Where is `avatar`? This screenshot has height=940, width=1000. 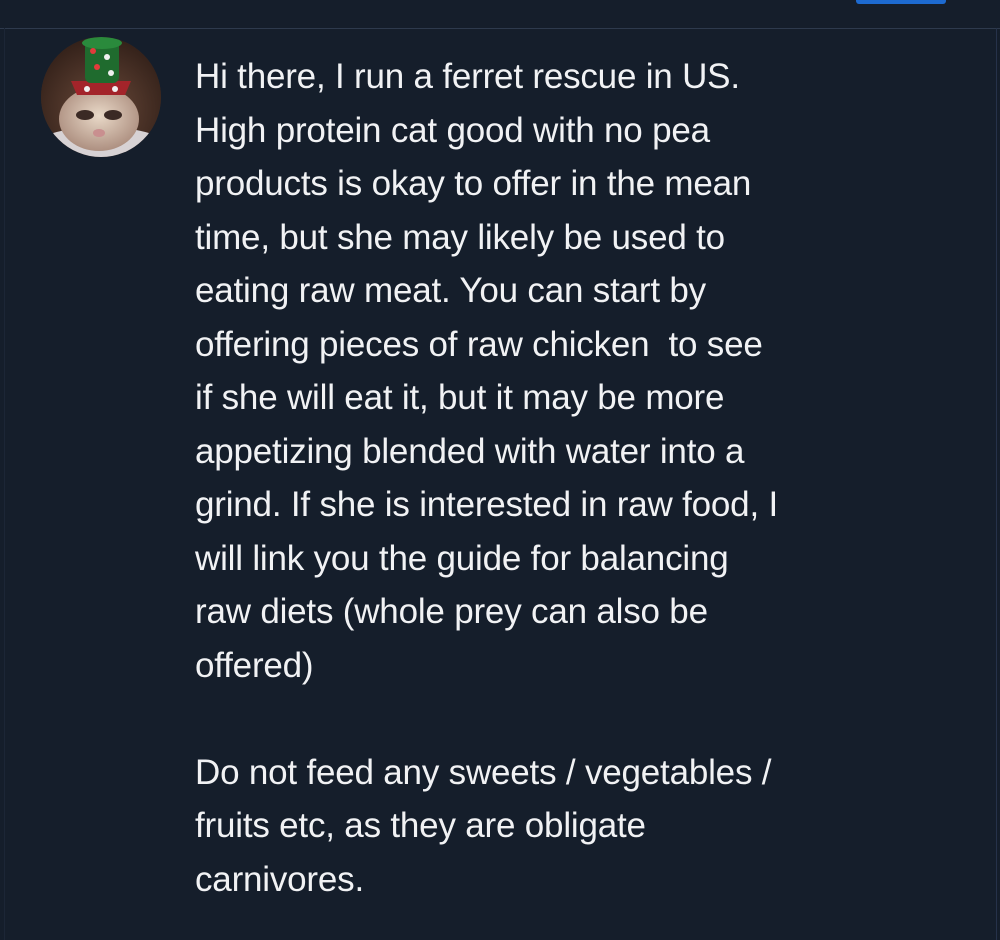
avatar is located at coordinates (101, 97).